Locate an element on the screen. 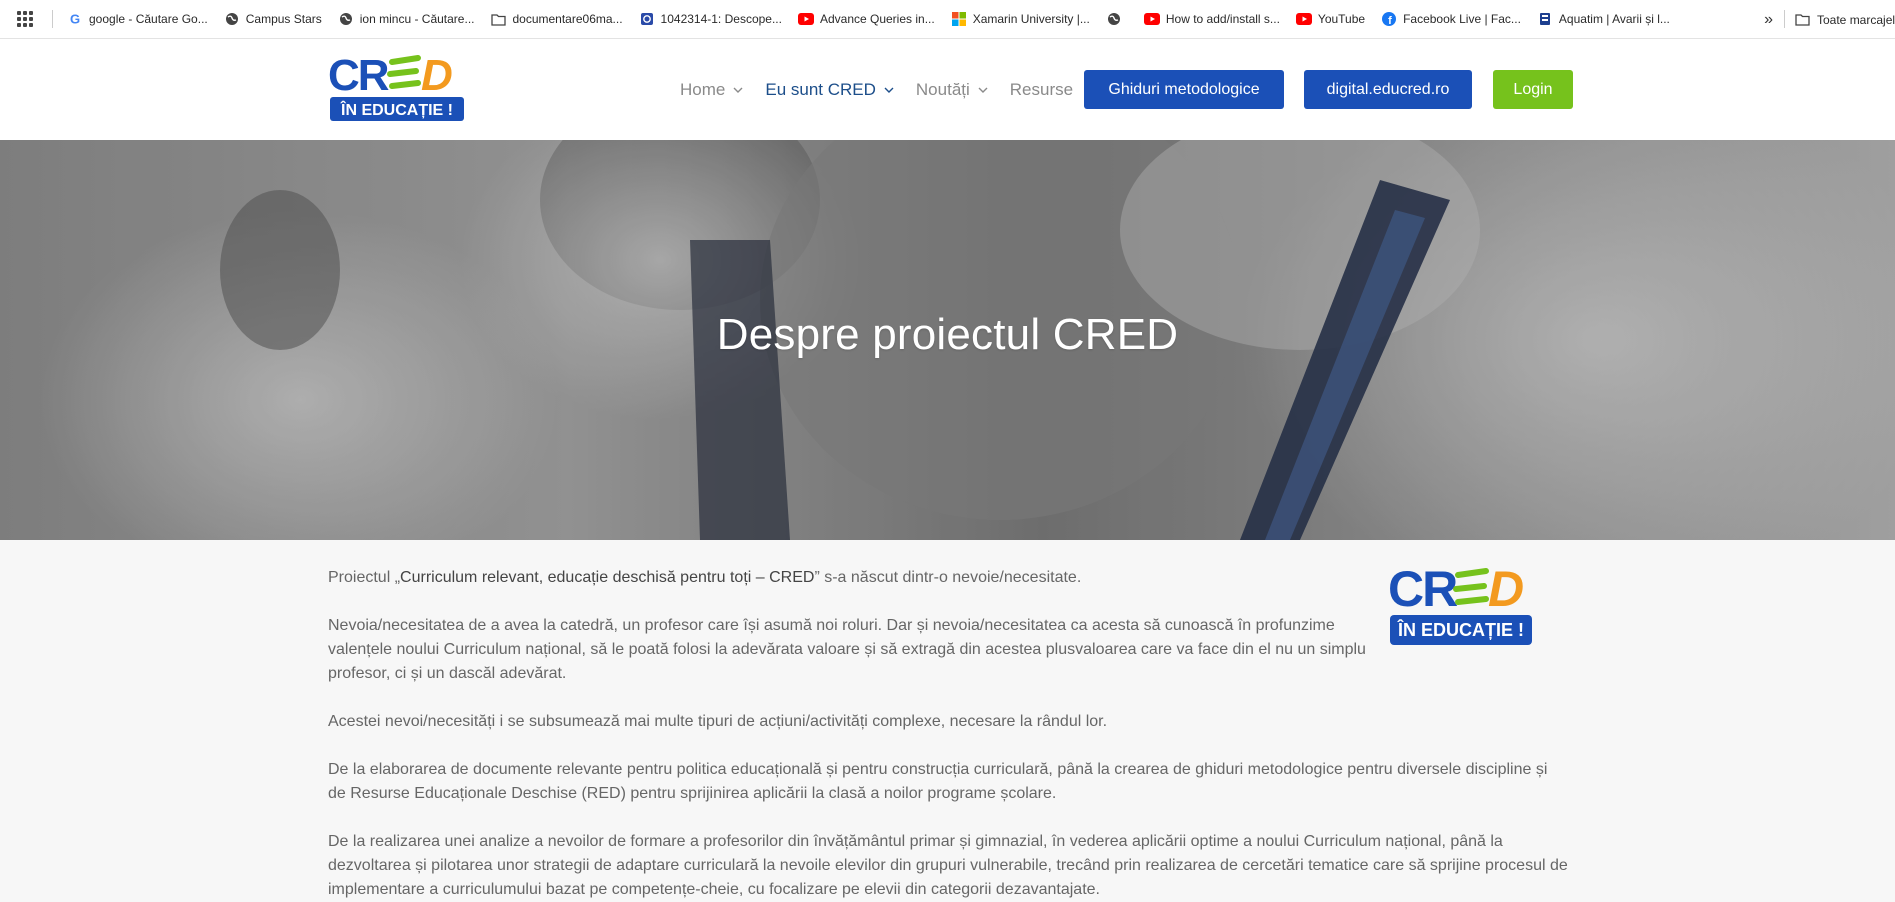 The width and height of the screenshot is (1895, 902). facebook-icon: f is located at coordinates (1389, 19).